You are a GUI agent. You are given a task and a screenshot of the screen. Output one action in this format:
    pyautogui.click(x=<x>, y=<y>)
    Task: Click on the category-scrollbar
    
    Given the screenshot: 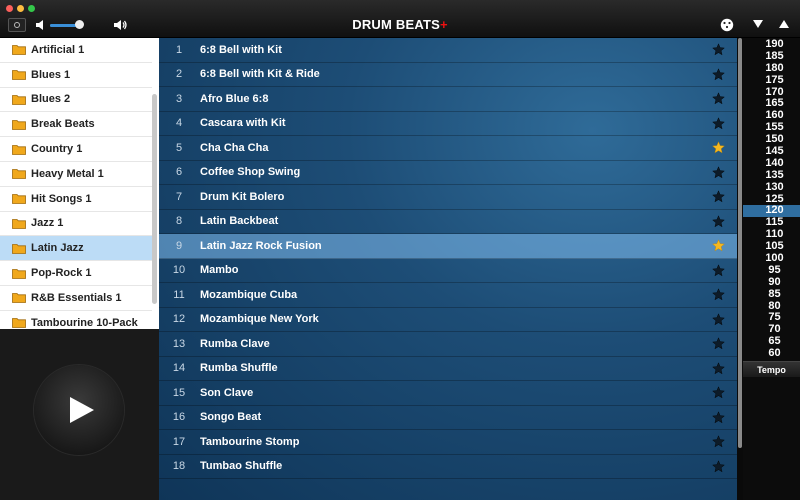 What is the action you would take?
    pyautogui.click(x=154, y=199)
    